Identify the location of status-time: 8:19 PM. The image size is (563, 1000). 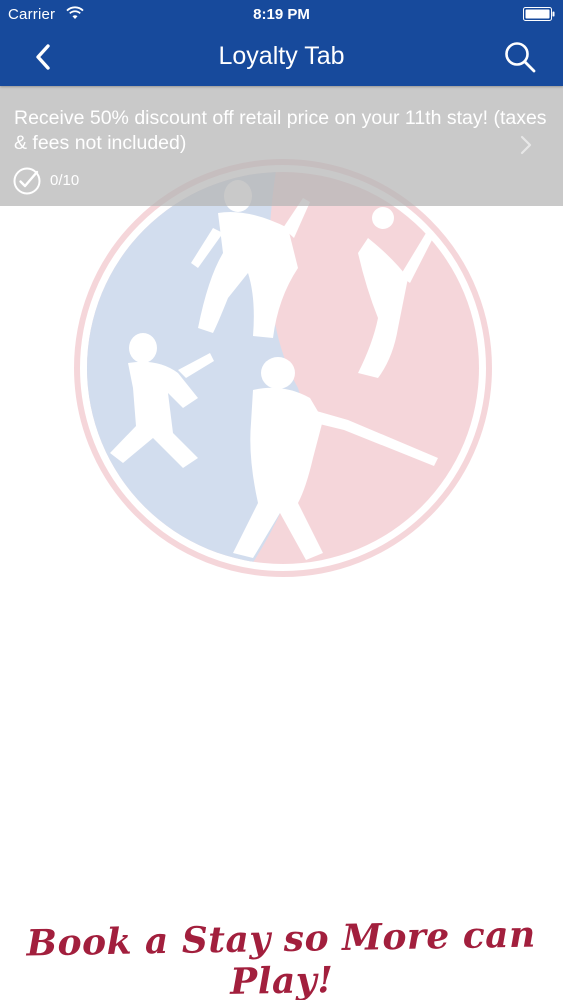
(281, 14).